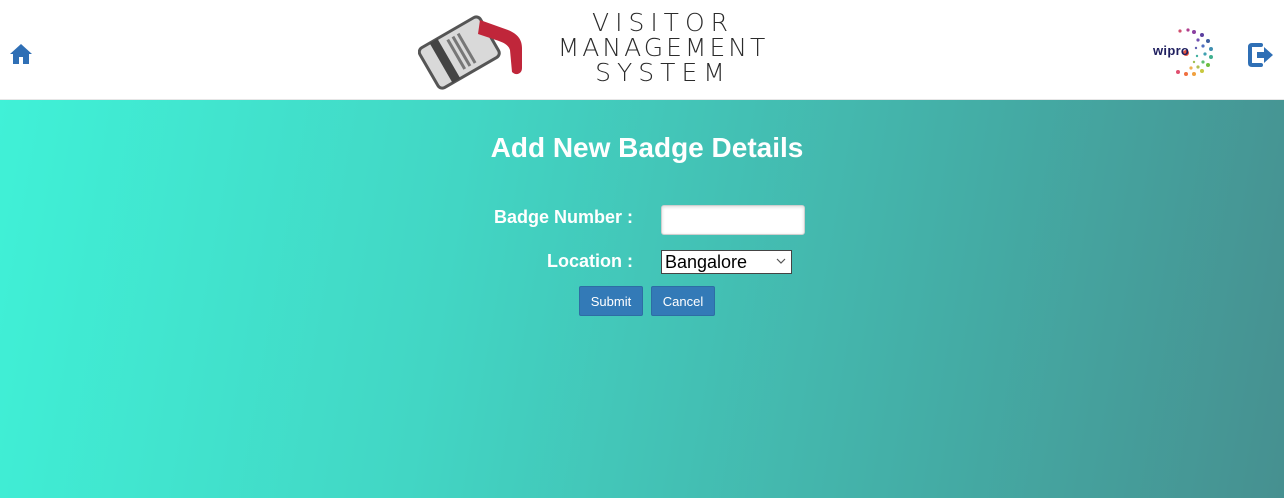 This screenshot has width=1284, height=498. I want to click on logout-icon, so click(1261, 55).